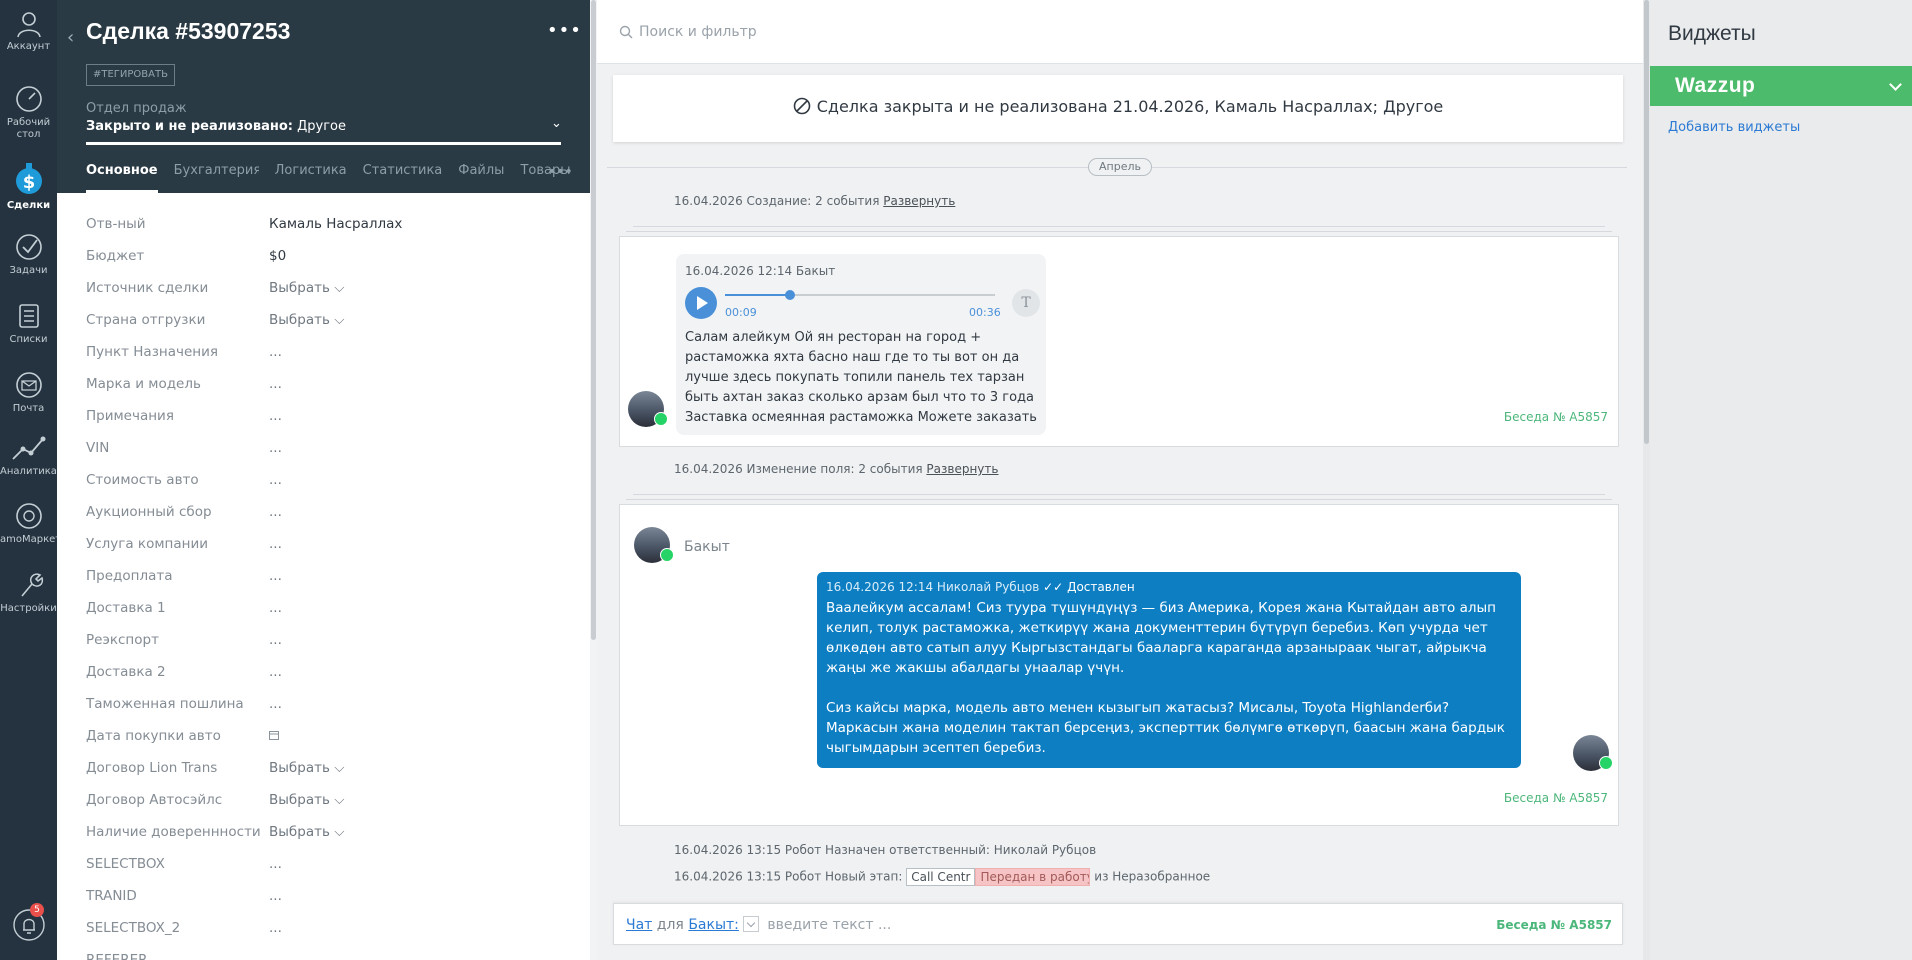 The image size is (1912, 960). I want to click on back-arrow-icon: ‹, so click(70, 37).